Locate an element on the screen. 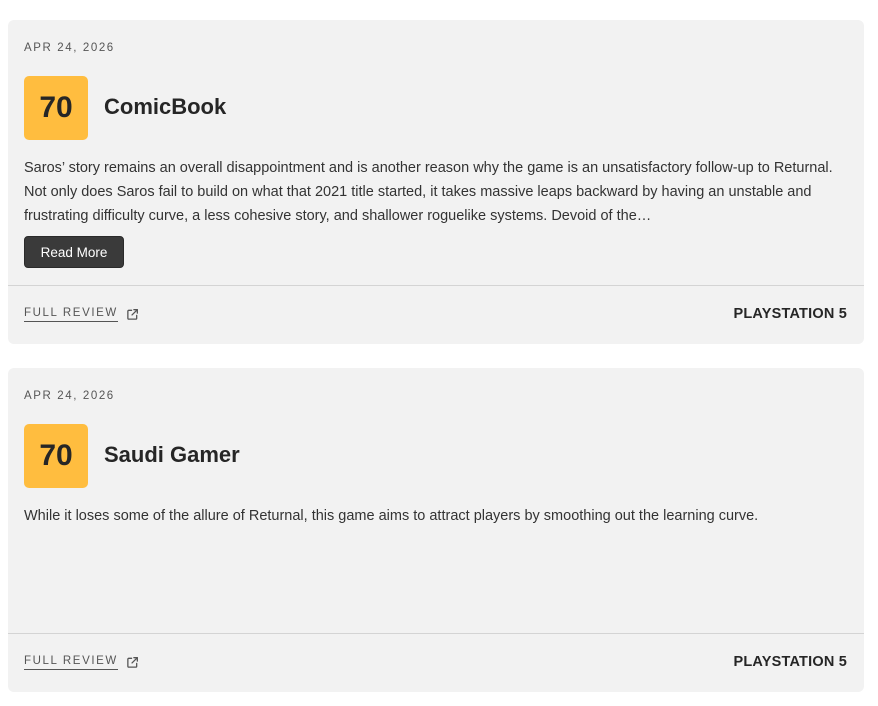  publication-name: Saudi Gamer is located at coordinates (172, 455).